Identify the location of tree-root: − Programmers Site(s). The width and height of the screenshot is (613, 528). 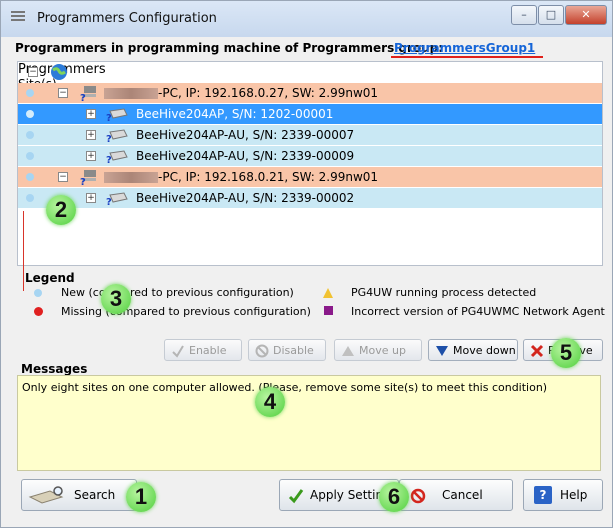
(310, 76).